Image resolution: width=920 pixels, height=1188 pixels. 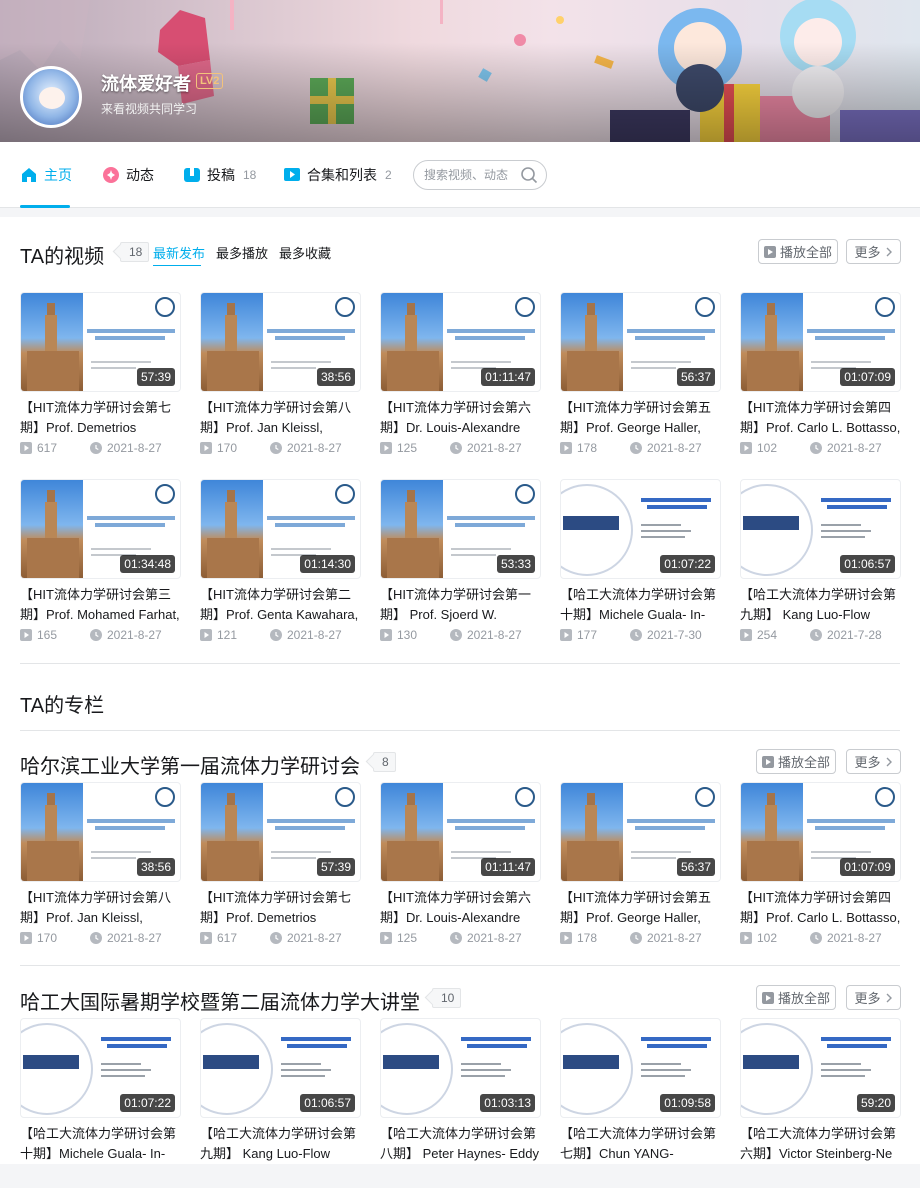 I want to click on video-title: 【哈工大流体力学研讨会第六期】Victor Steinberg-New, so click(x=820, y=1144).